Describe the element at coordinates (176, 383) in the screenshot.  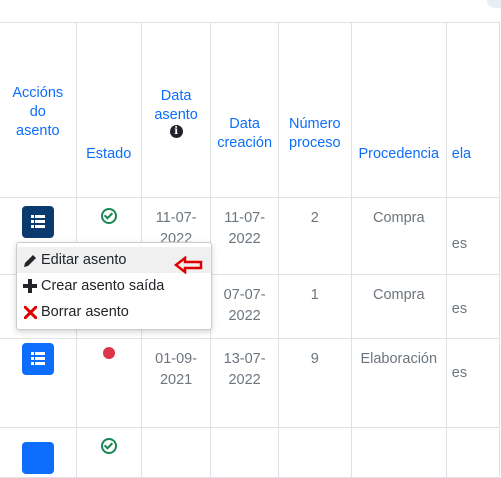
I see `data-asento-cell: 01-09- 2021` at that location.